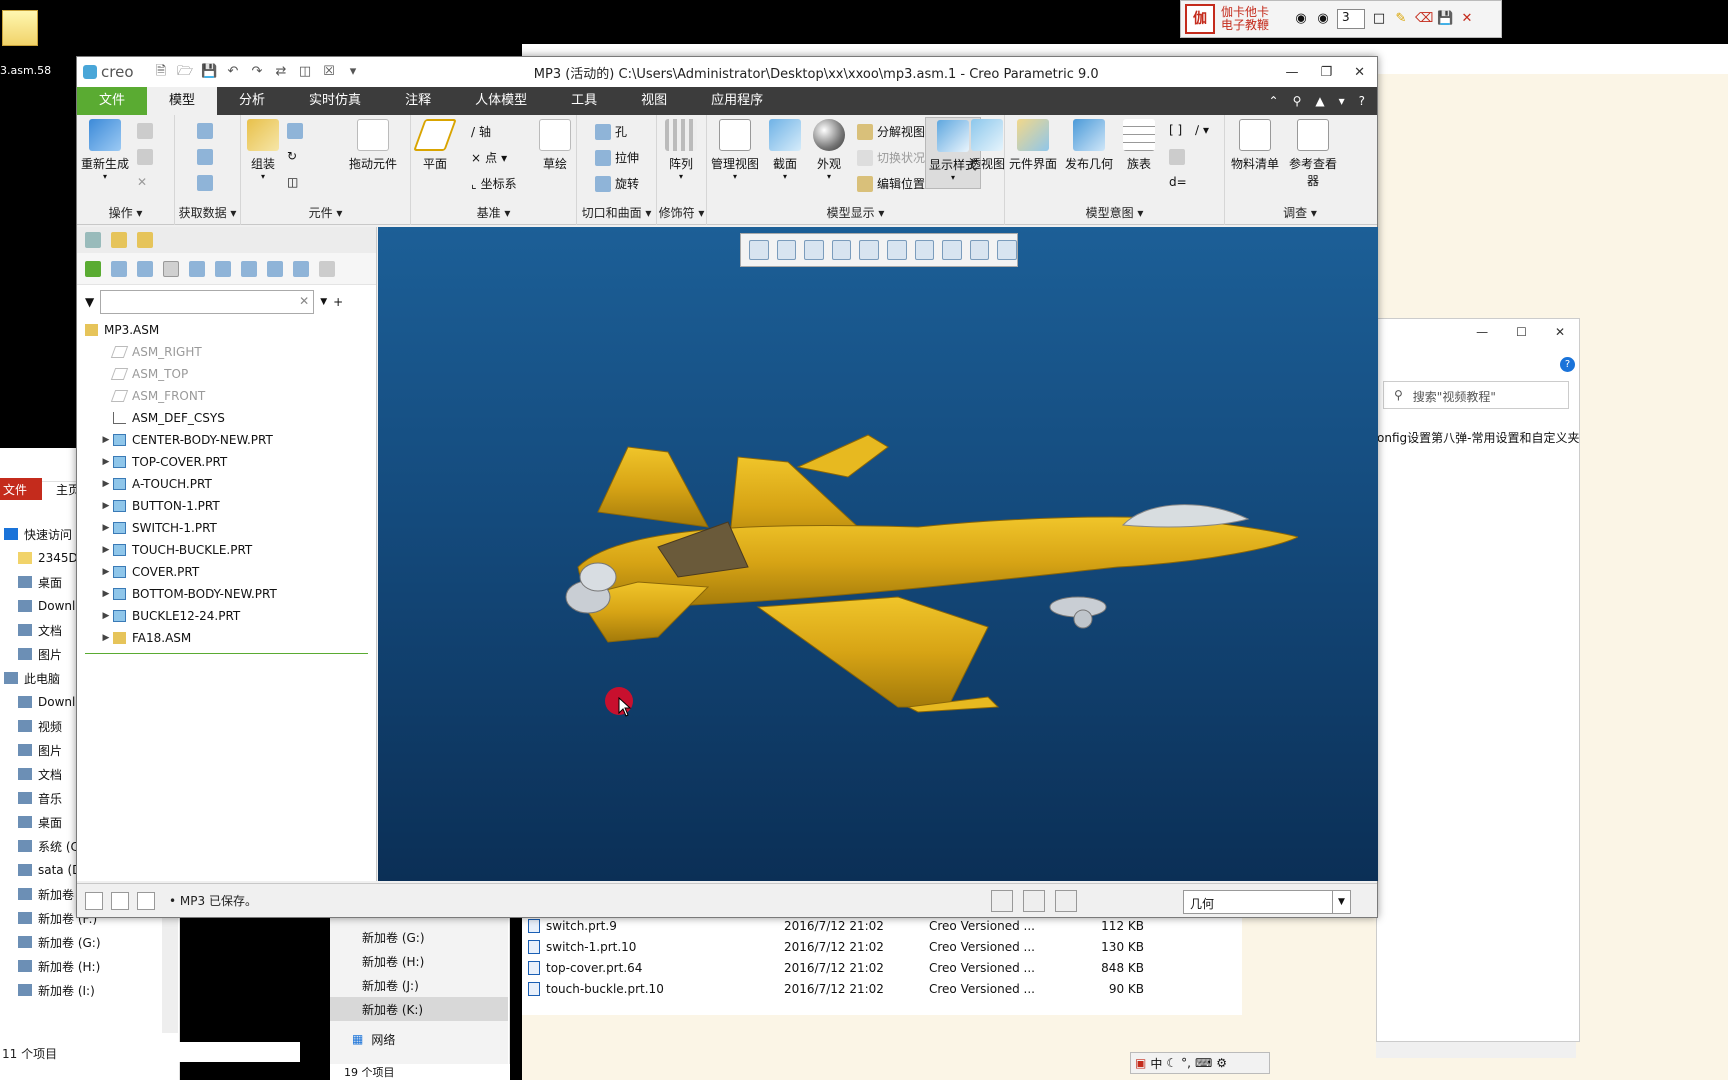 The width and height of the screenshot is (1728, 1080). I want to click on toggle-navigator-icon, so click(94, 900).